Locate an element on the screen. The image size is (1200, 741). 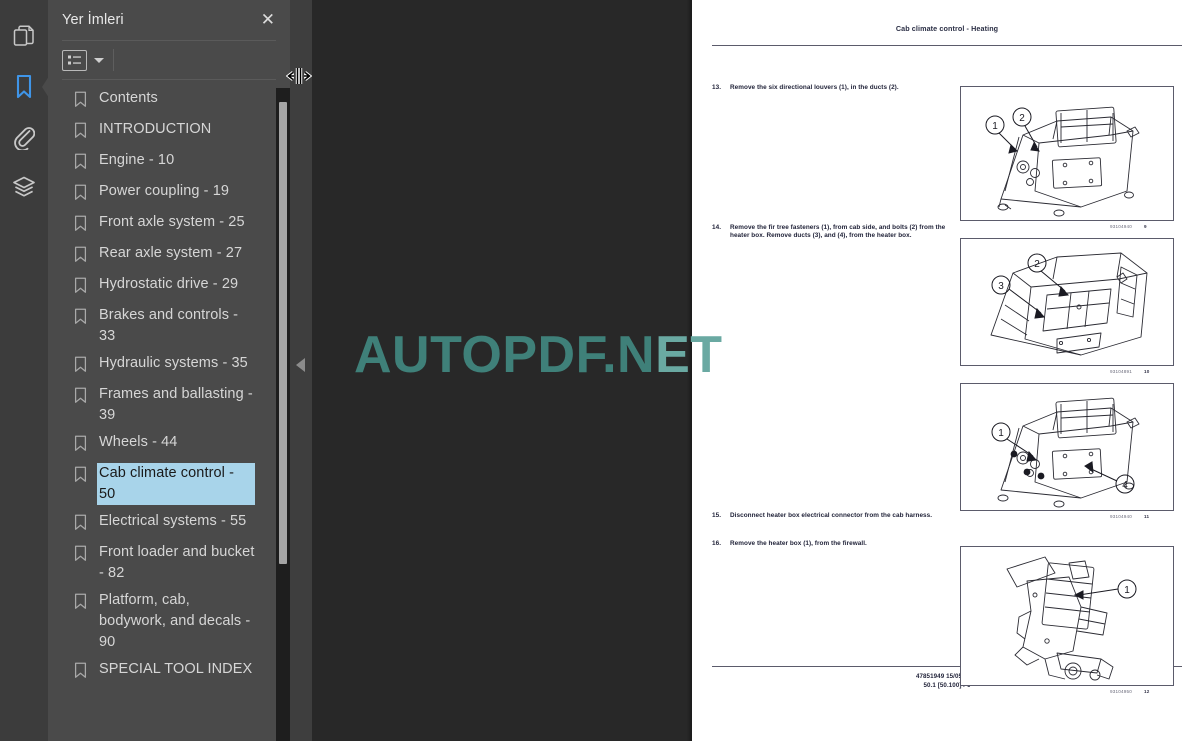
rail-item-layers is located at coordinates (24, 187).